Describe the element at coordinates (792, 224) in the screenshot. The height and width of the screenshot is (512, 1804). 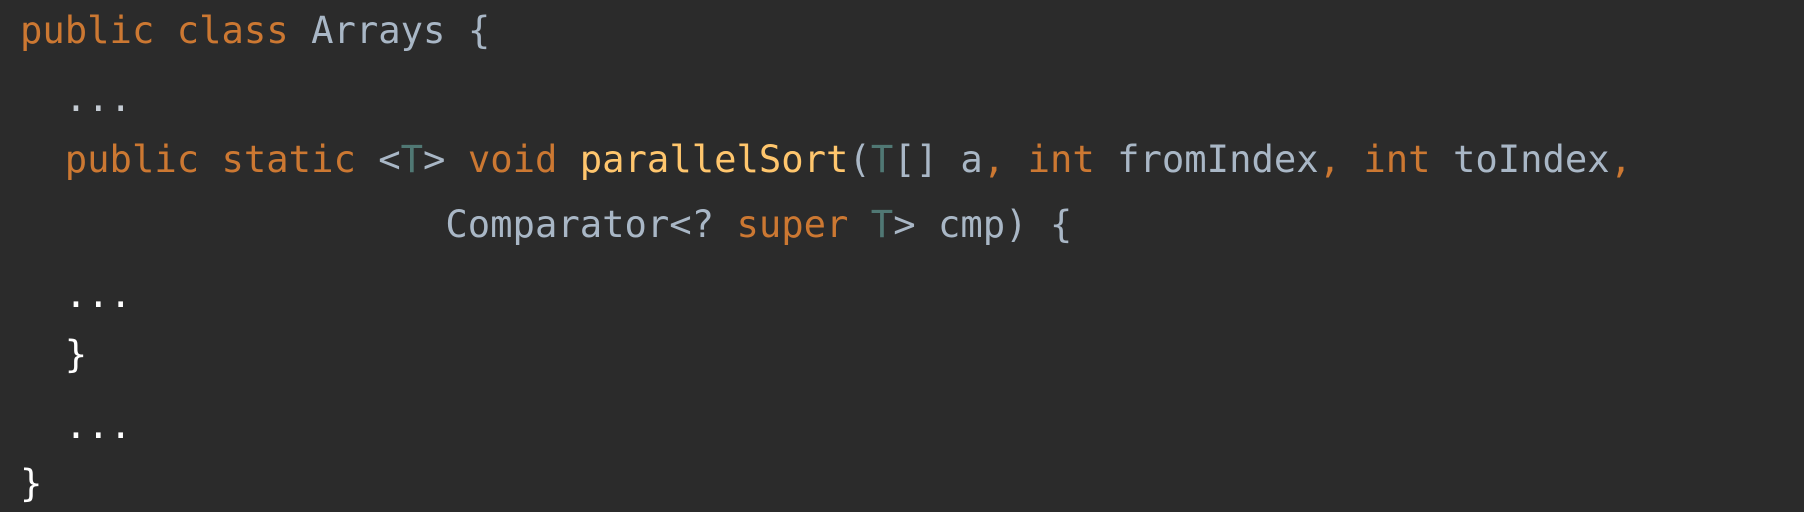
I see `keyword-super: super` at that location.